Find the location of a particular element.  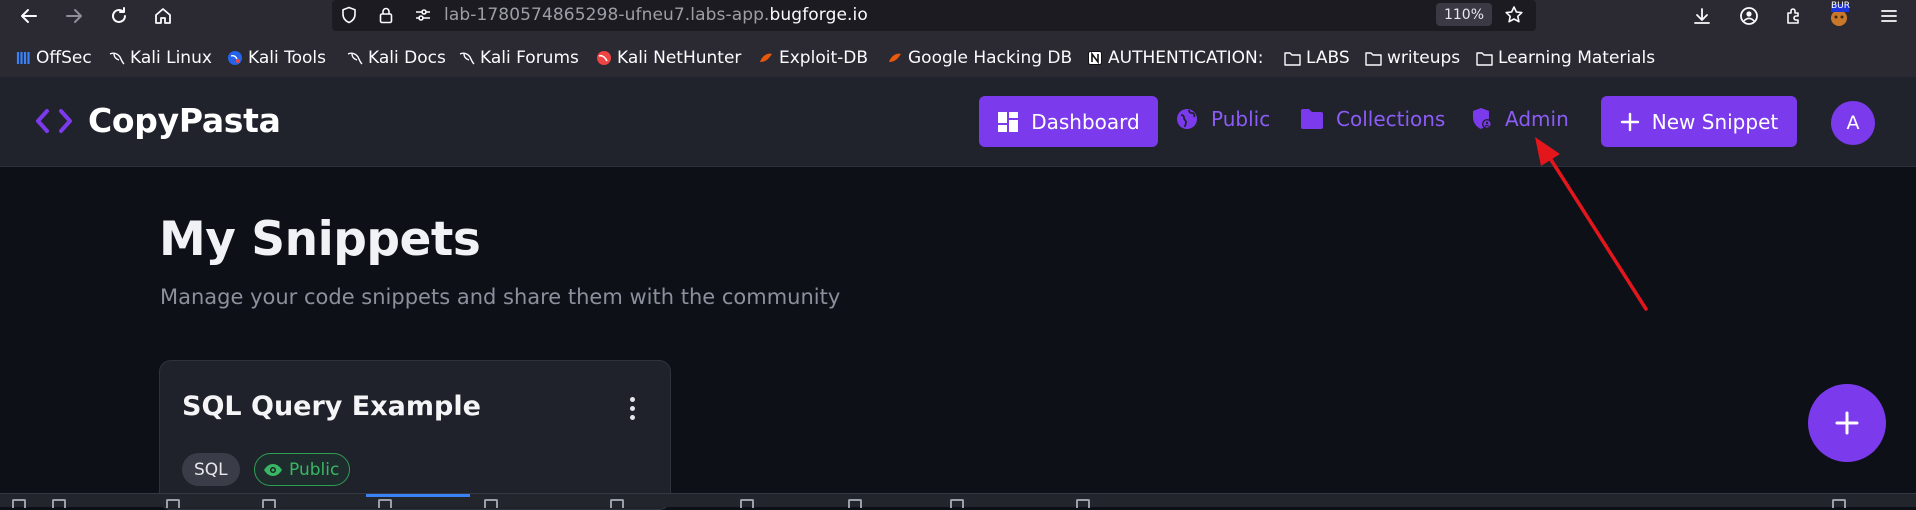

bookmark-label: writeups is located at coordinates (1424, 58).